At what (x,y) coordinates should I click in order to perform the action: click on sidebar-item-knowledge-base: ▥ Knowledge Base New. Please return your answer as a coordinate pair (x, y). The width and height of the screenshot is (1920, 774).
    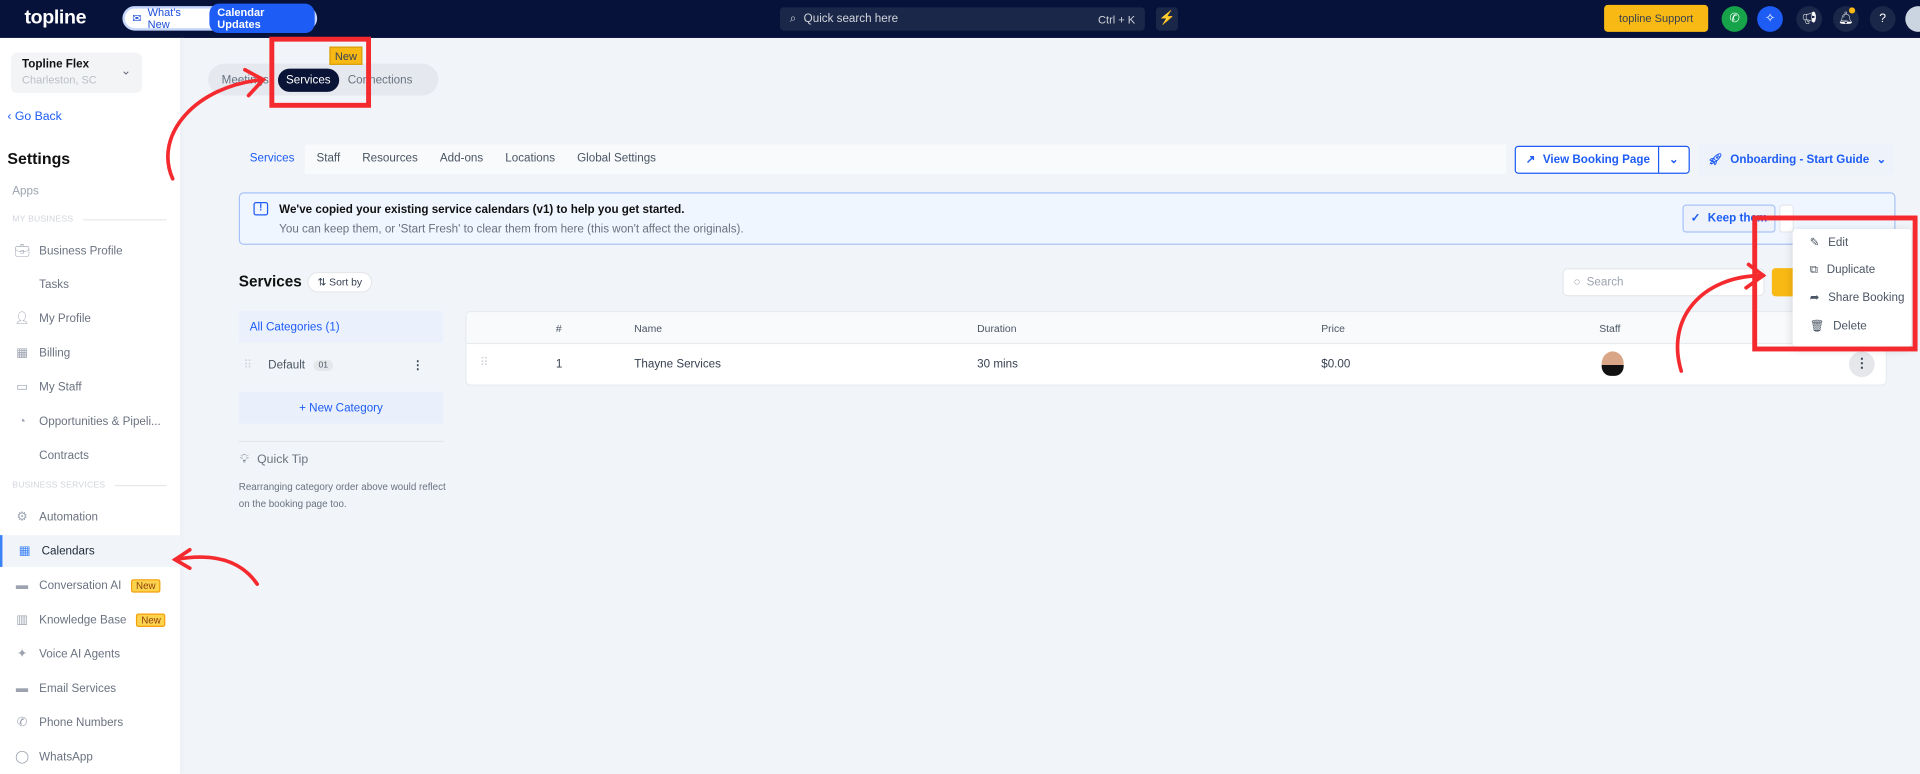
    Looking at the image, I should click on (90, 620).